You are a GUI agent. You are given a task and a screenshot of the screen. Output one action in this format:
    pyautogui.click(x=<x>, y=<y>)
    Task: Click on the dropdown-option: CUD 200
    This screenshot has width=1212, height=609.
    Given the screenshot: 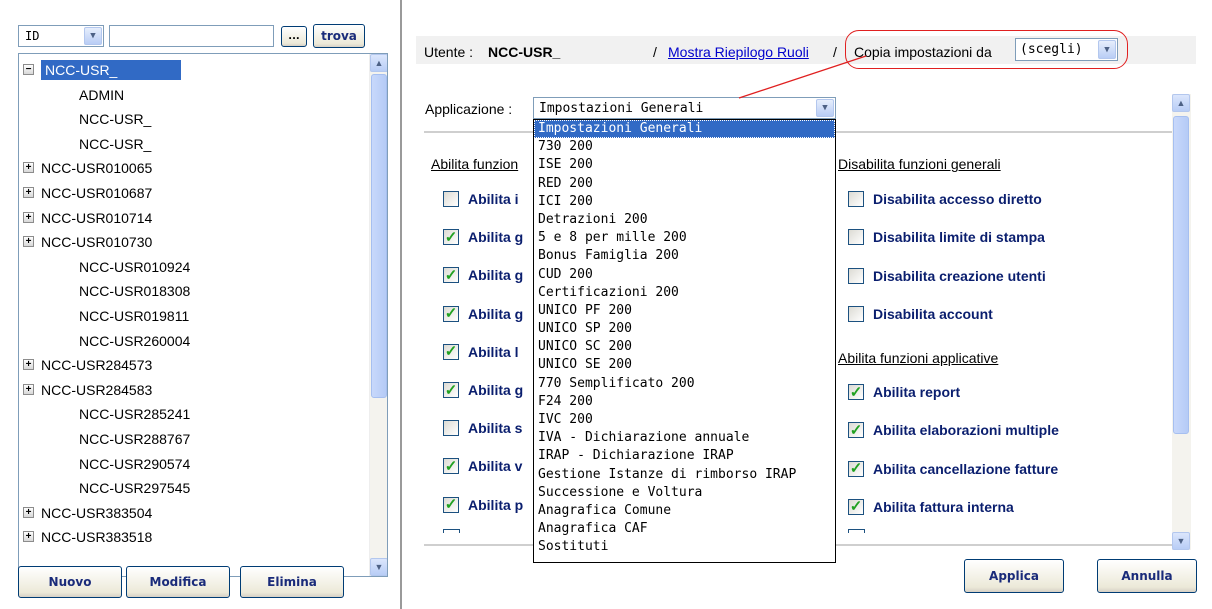 What is the action you would take?
    pyautogui.click(x=684, y=275)
    